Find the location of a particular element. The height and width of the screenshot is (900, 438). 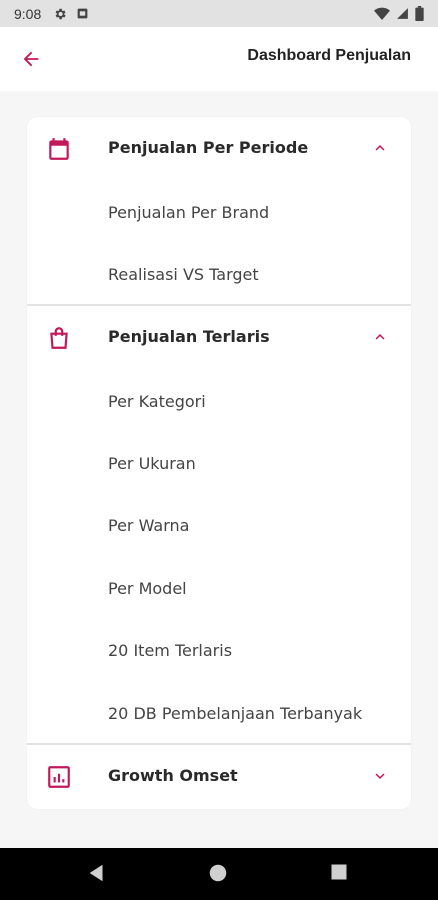

section-header-penjualan-terlaris: Penjualan Terlaris is located at coordinates (219, 338).